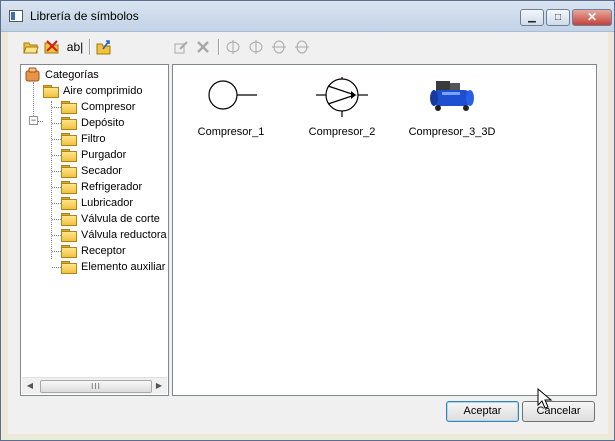 The height and width of the screenshot is (441, 615). What do you see at coordinates (103, 251) in the screenshot?
I see `tree-item-label: Receptor` at bounding box center [103, 251].